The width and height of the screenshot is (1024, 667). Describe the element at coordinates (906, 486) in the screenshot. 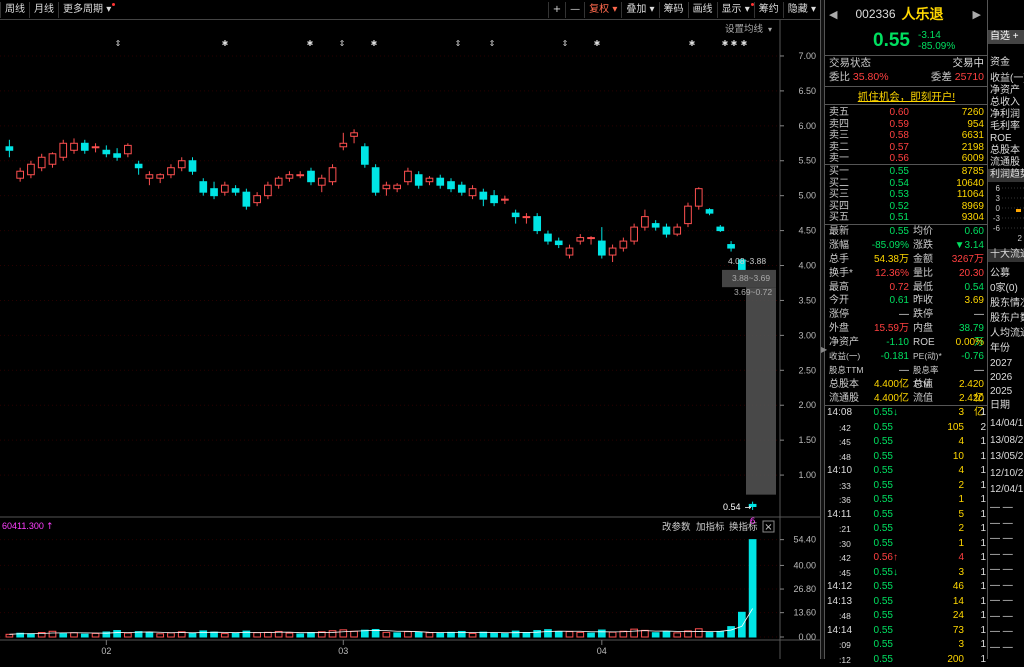

I see `tick-row: :330.5521` at that location.